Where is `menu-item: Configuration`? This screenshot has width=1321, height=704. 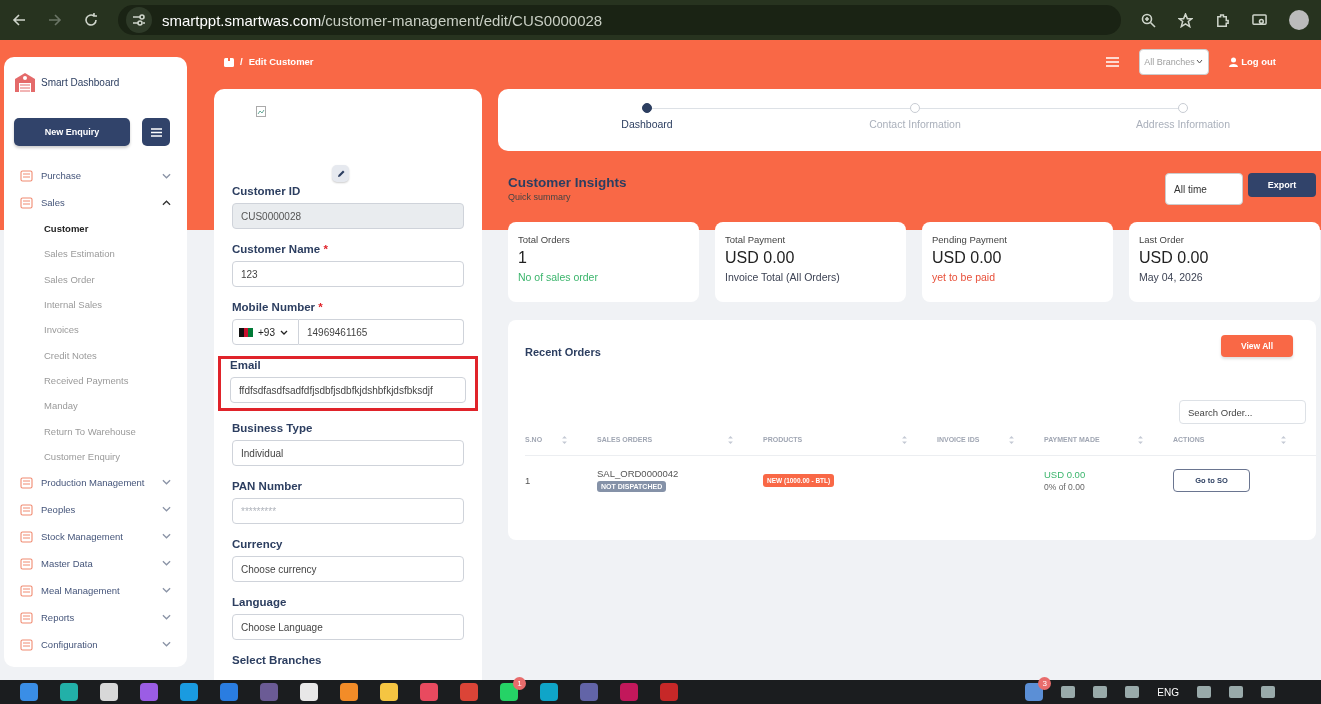 menu-item: Configuration is located at coordinates (100, 644).